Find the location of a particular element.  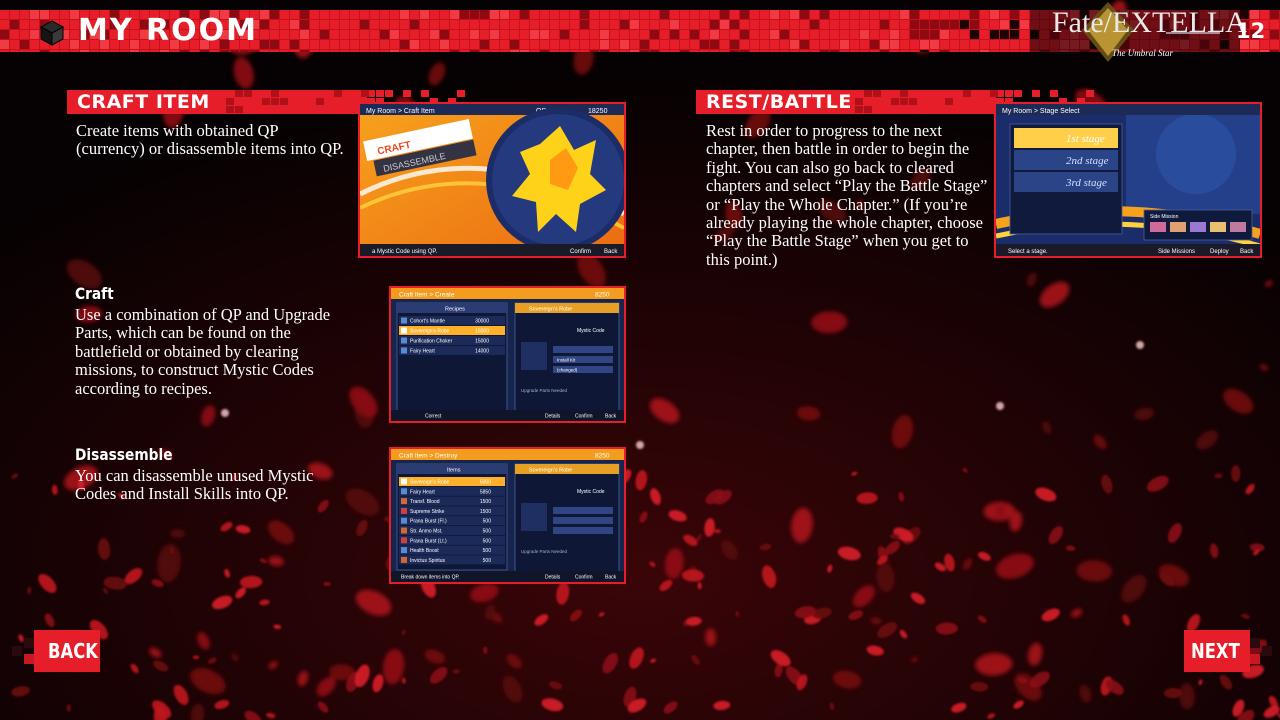

craft-heading: Craft is located at coordinates (94, 293).